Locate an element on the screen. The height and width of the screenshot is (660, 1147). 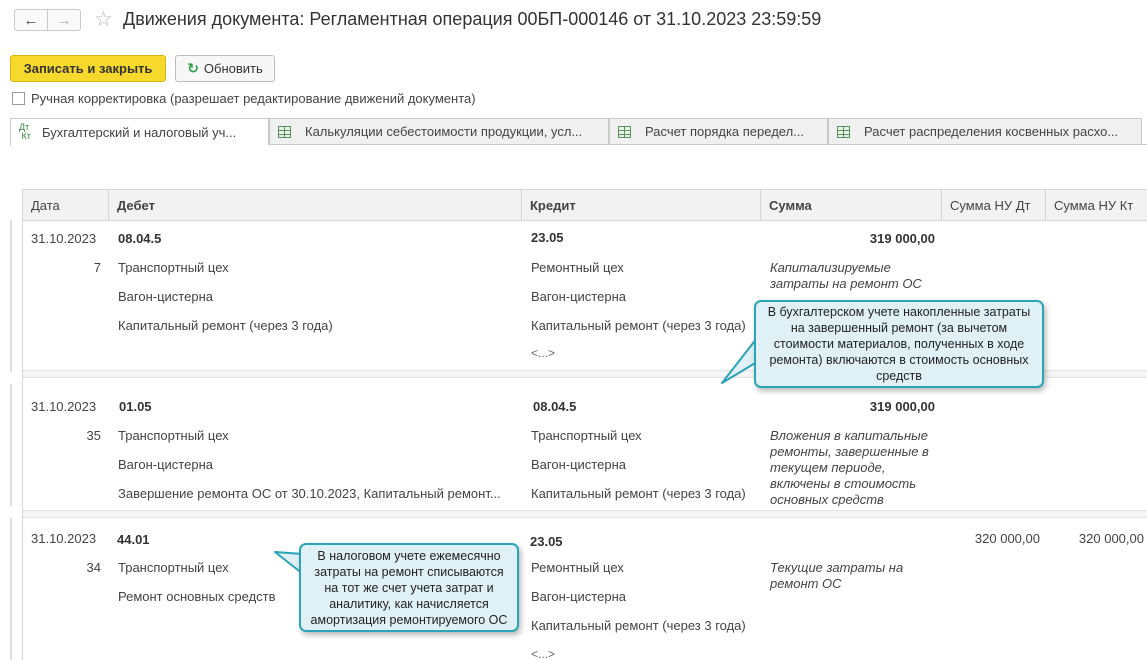
amount-nu-dt: 320 000,00 is located at coordinates (1007, 538).